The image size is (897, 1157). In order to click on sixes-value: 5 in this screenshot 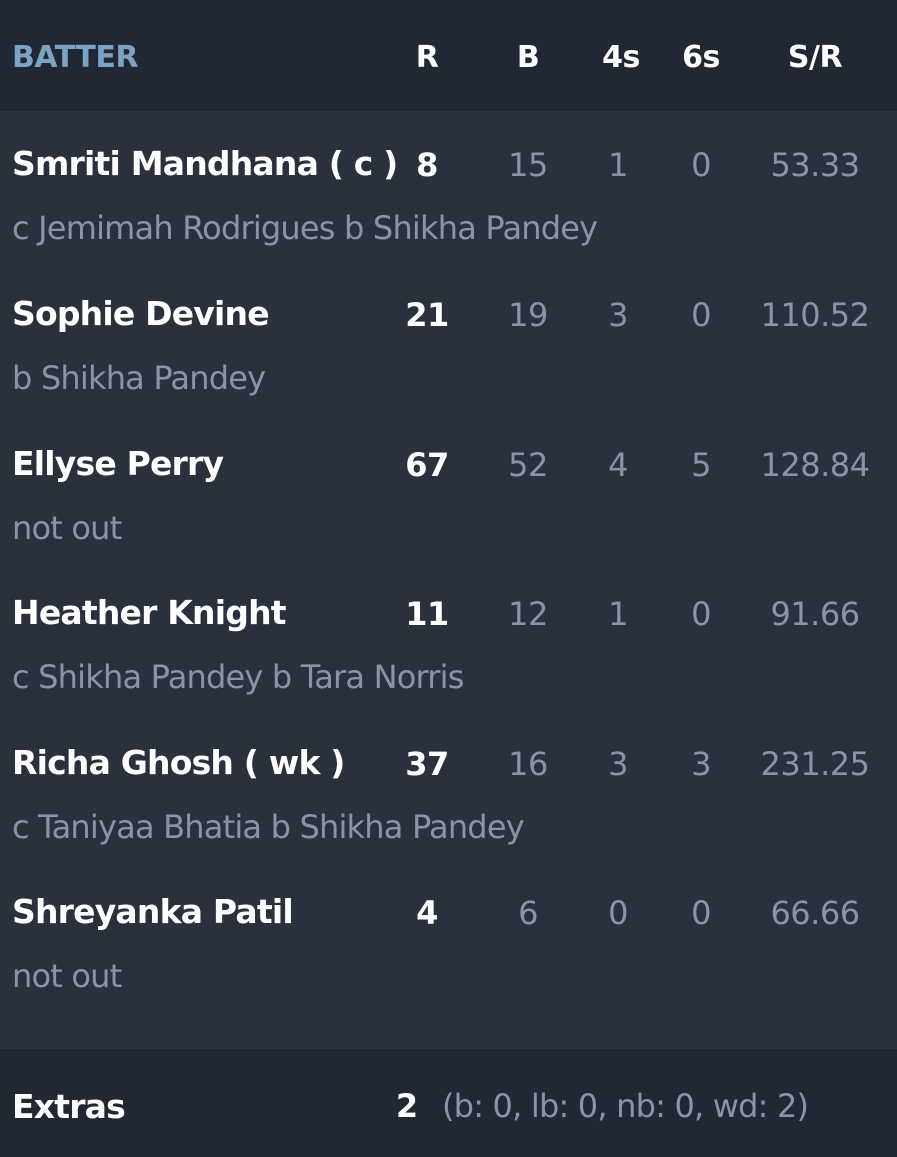, I will do `click(701, 465)`.